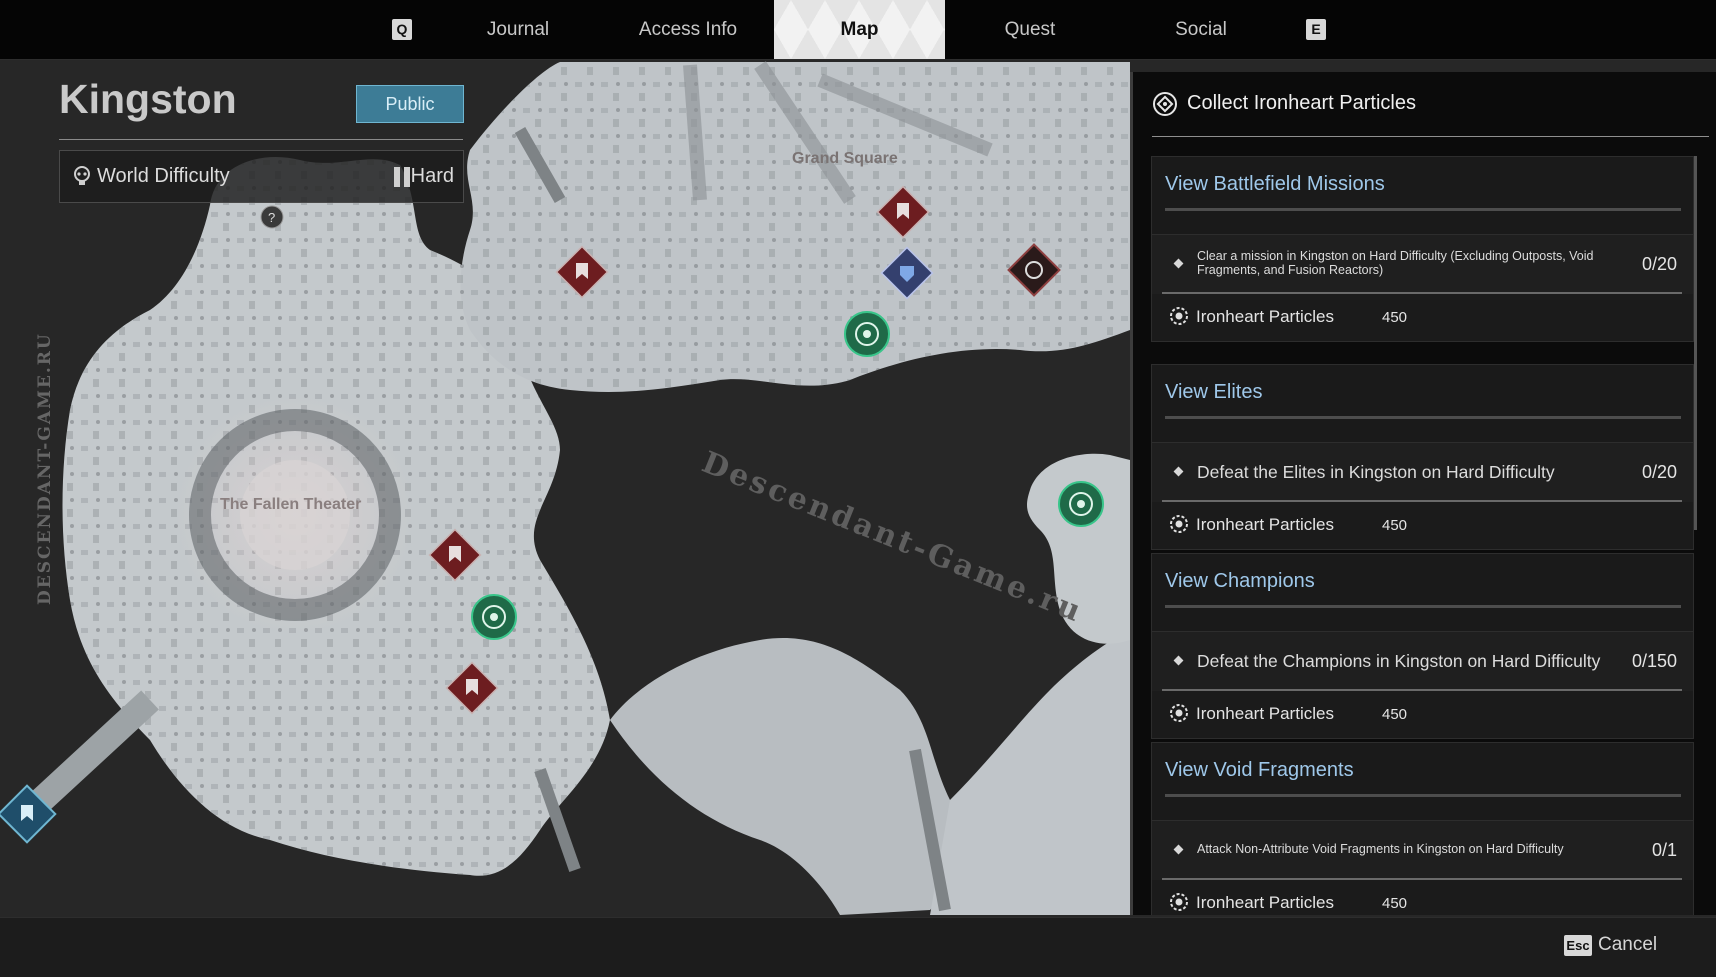 This screenshot has height=977, width=1716. Describe the element at coordinates (290, 504) in the screenshot. I see `location-label-fallen-theater: The Fallen Theater` at that location.